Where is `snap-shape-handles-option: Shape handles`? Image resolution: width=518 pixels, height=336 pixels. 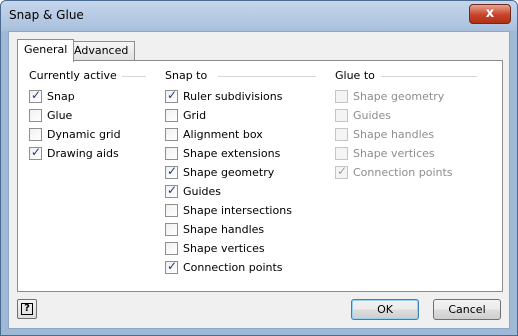 snap-shape-handles-option: Shape handles is located at coordinates (214, 229).